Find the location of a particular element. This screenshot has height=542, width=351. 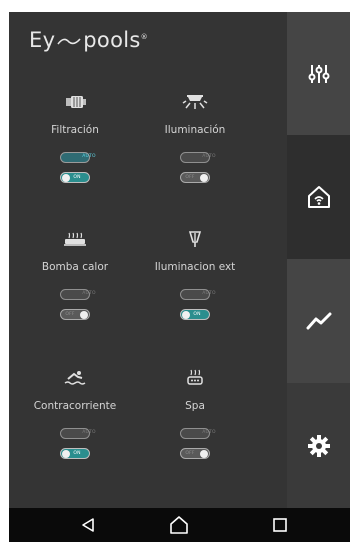

device-contracorriente: Contracorriente AUTO ON is located at coordinates (75, 412).